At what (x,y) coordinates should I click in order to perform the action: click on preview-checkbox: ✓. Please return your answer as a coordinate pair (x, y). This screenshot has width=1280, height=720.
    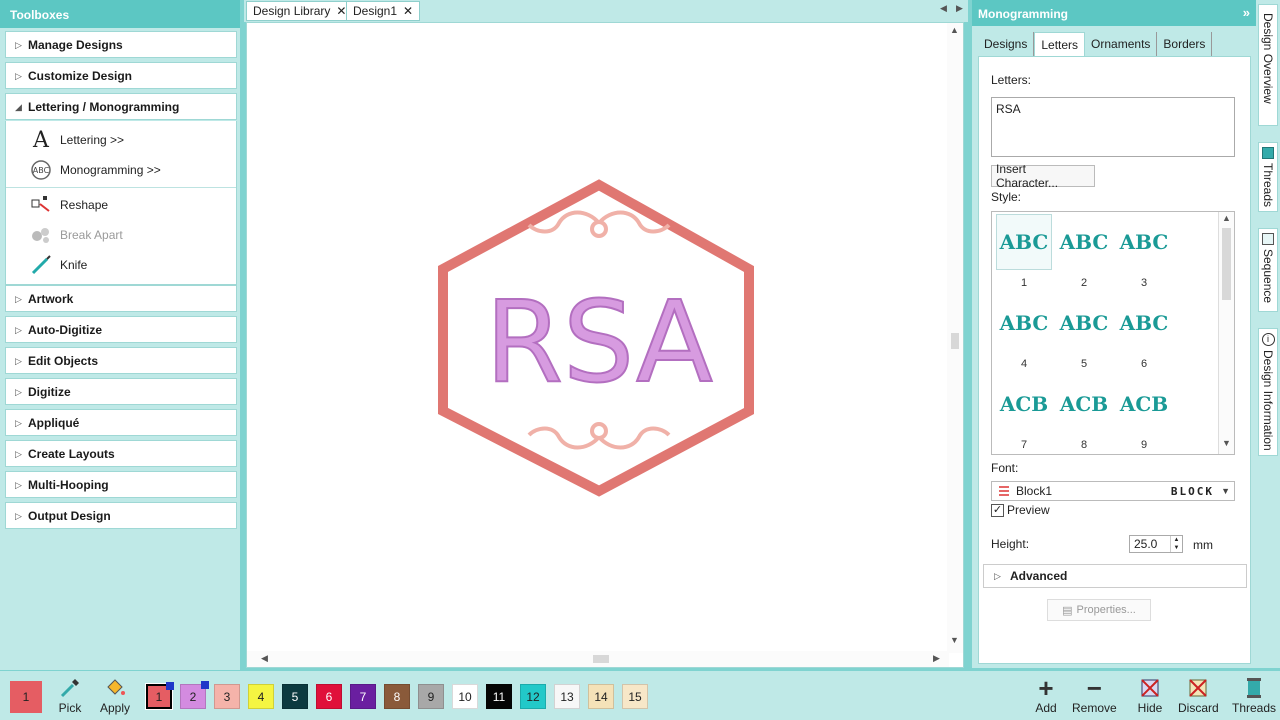
    Looking at the image, I should click on (997, 510).